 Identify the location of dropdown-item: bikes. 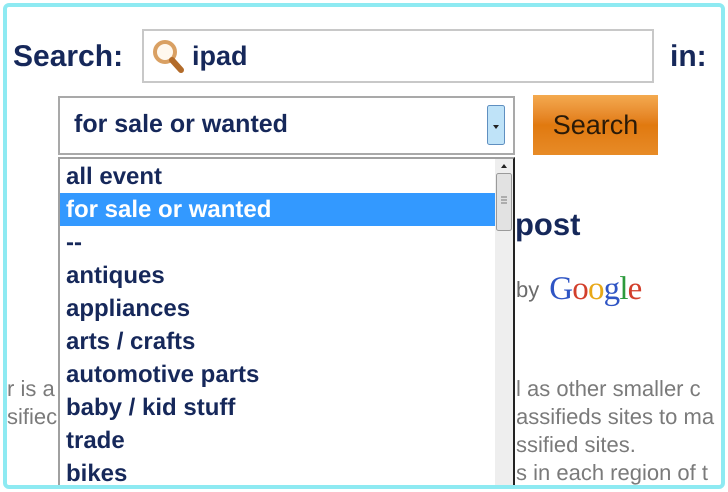
(277, 471).